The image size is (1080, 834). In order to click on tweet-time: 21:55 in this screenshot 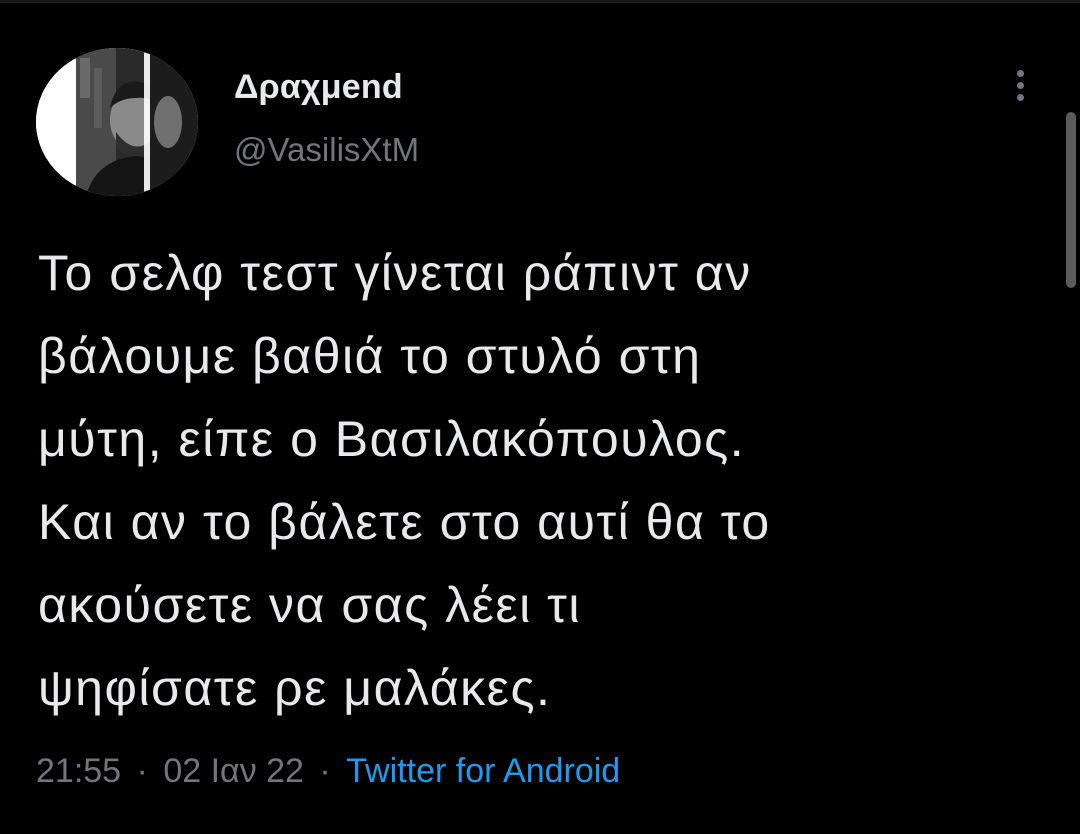, I will do `click(78, 771)`.